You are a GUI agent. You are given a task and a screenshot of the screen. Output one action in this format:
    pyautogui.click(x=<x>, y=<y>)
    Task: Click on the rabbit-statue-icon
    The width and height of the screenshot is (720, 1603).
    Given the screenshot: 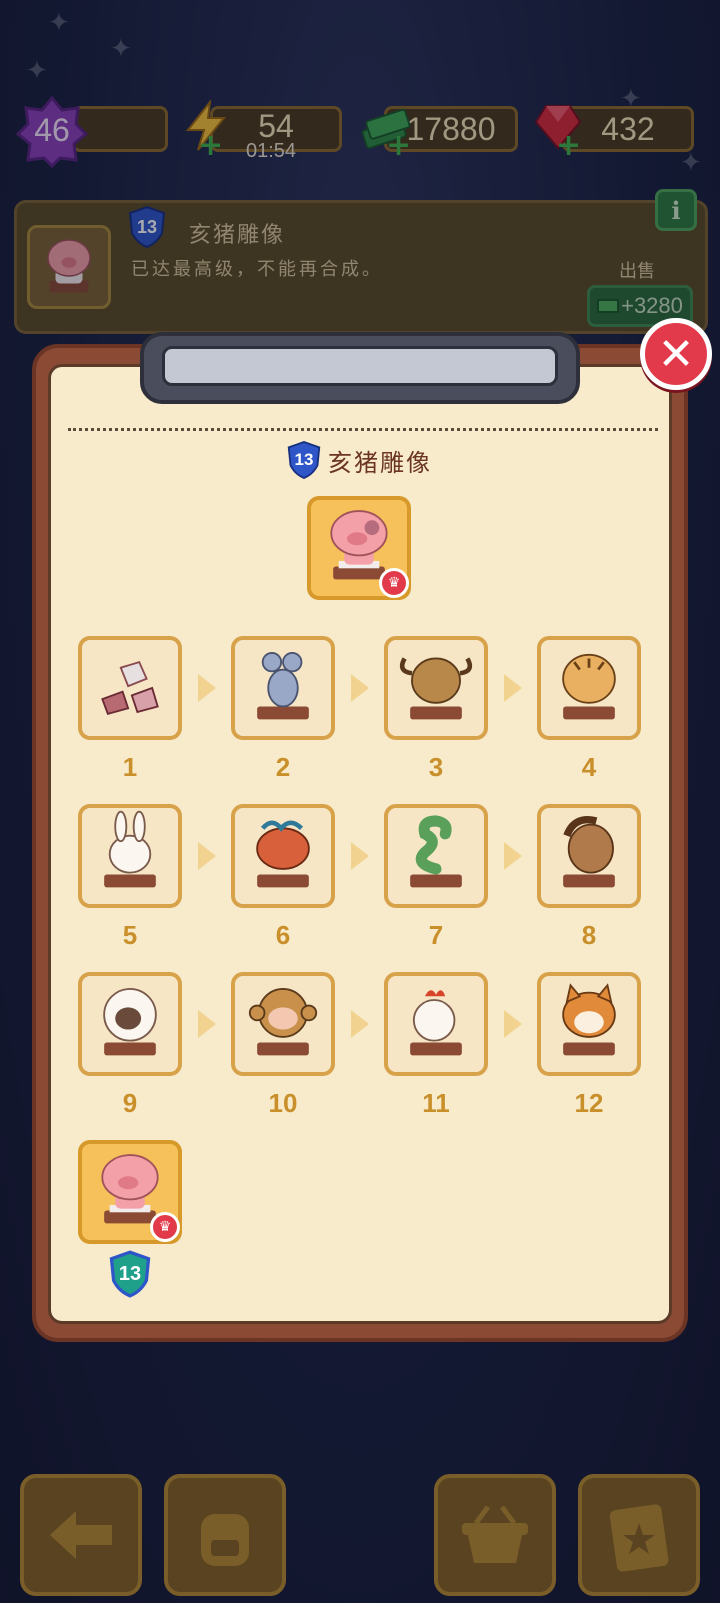 What is the action you would take?
    pyautogui.click(x=130, y=849)
    